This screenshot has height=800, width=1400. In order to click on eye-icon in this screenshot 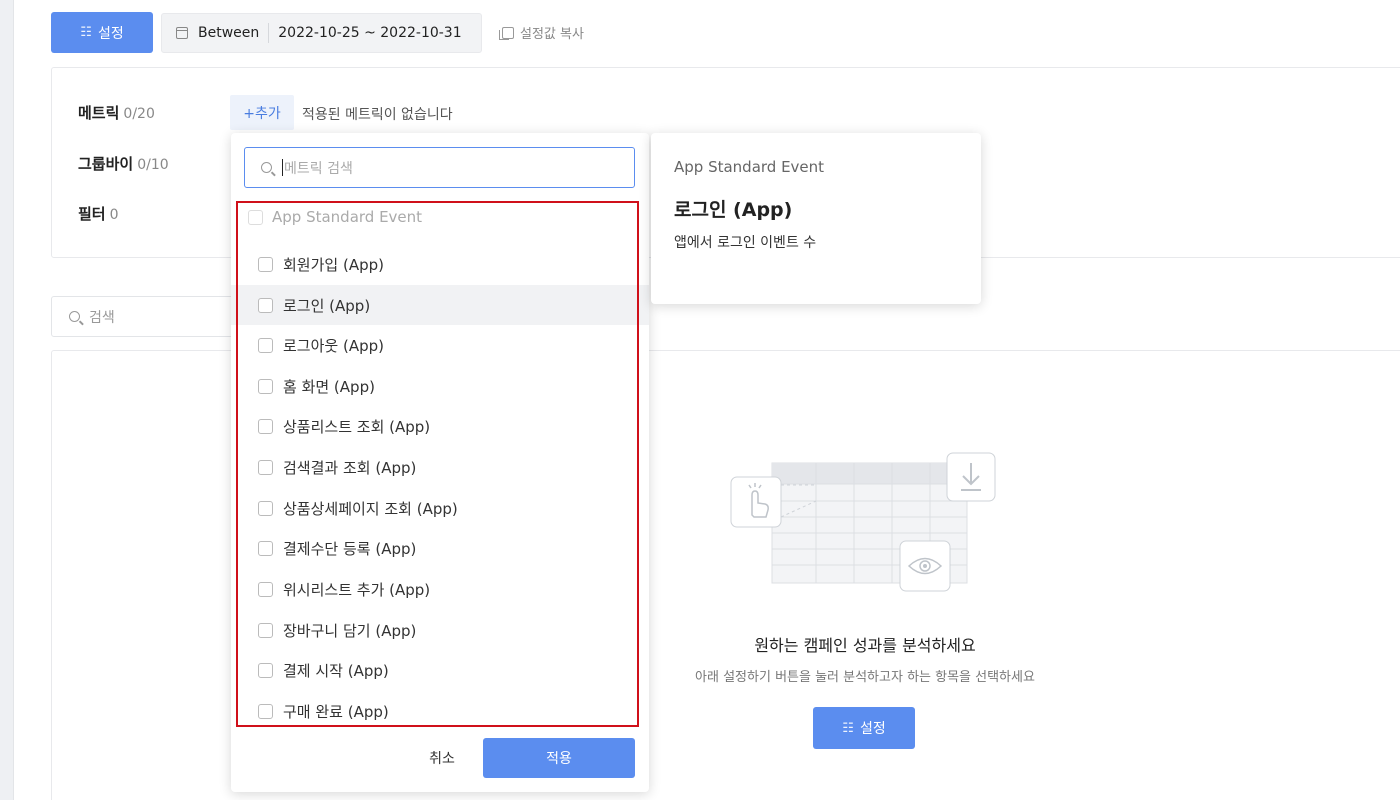, I will do `click(925, 566)`.